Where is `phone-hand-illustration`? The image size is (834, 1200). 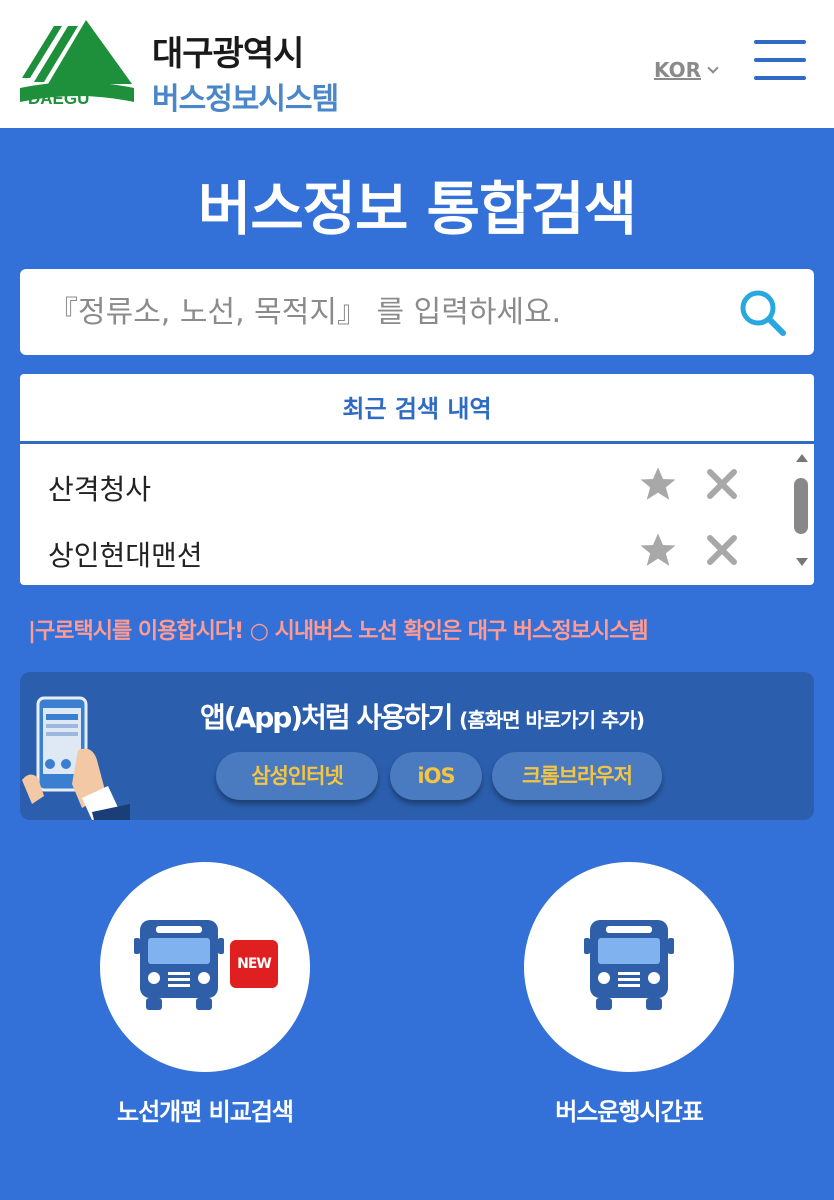
phone-hand-illustration is located at coordinates (75, 757).